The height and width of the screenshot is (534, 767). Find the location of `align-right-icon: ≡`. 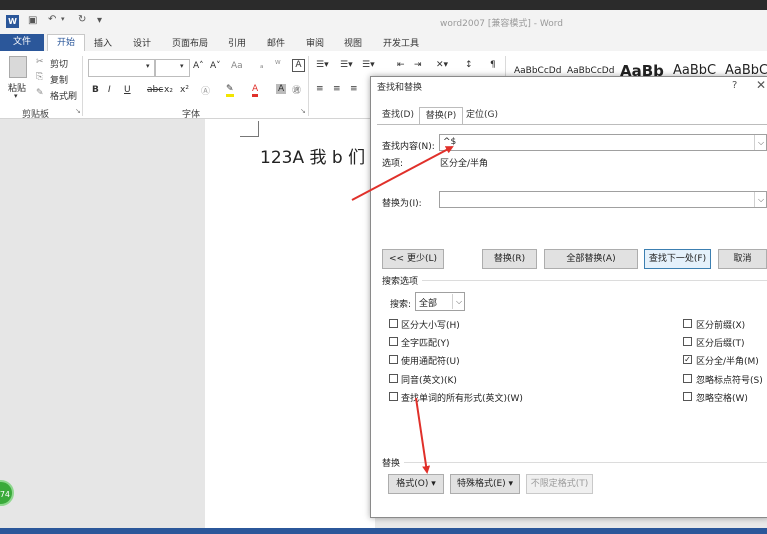

align-right-icon: ≡ is located at coordinates (354, 89).